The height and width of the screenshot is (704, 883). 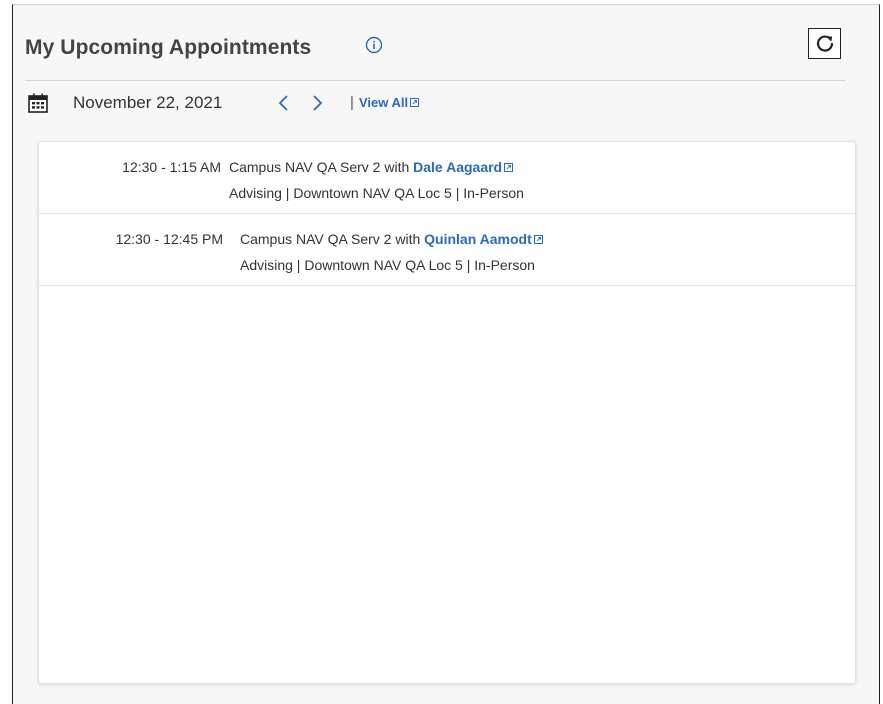 I want to click on calendar-icon, so click(x=38, y=103).